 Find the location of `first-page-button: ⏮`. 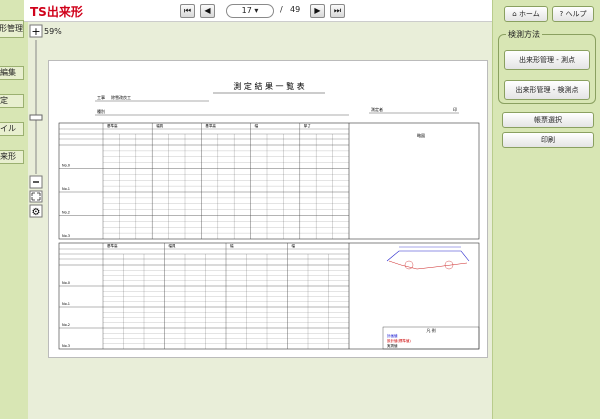

first-page-button: ⏮ is located at coordinates (187, 11).